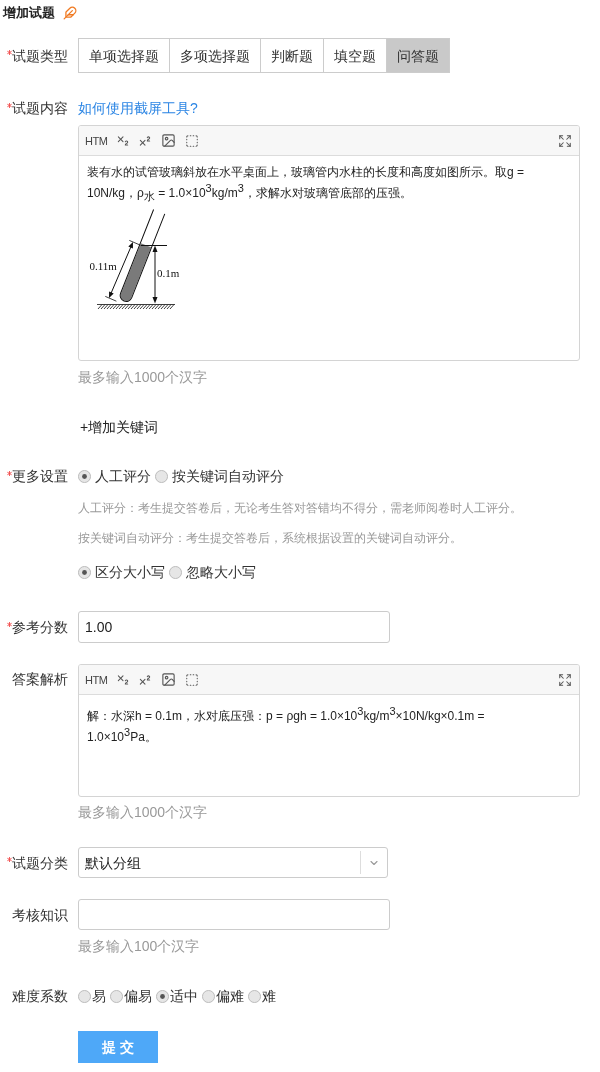 The height and width of the screenshot is (1072, 600). I want to click on category-select: 默认分组, so click(233, 862).